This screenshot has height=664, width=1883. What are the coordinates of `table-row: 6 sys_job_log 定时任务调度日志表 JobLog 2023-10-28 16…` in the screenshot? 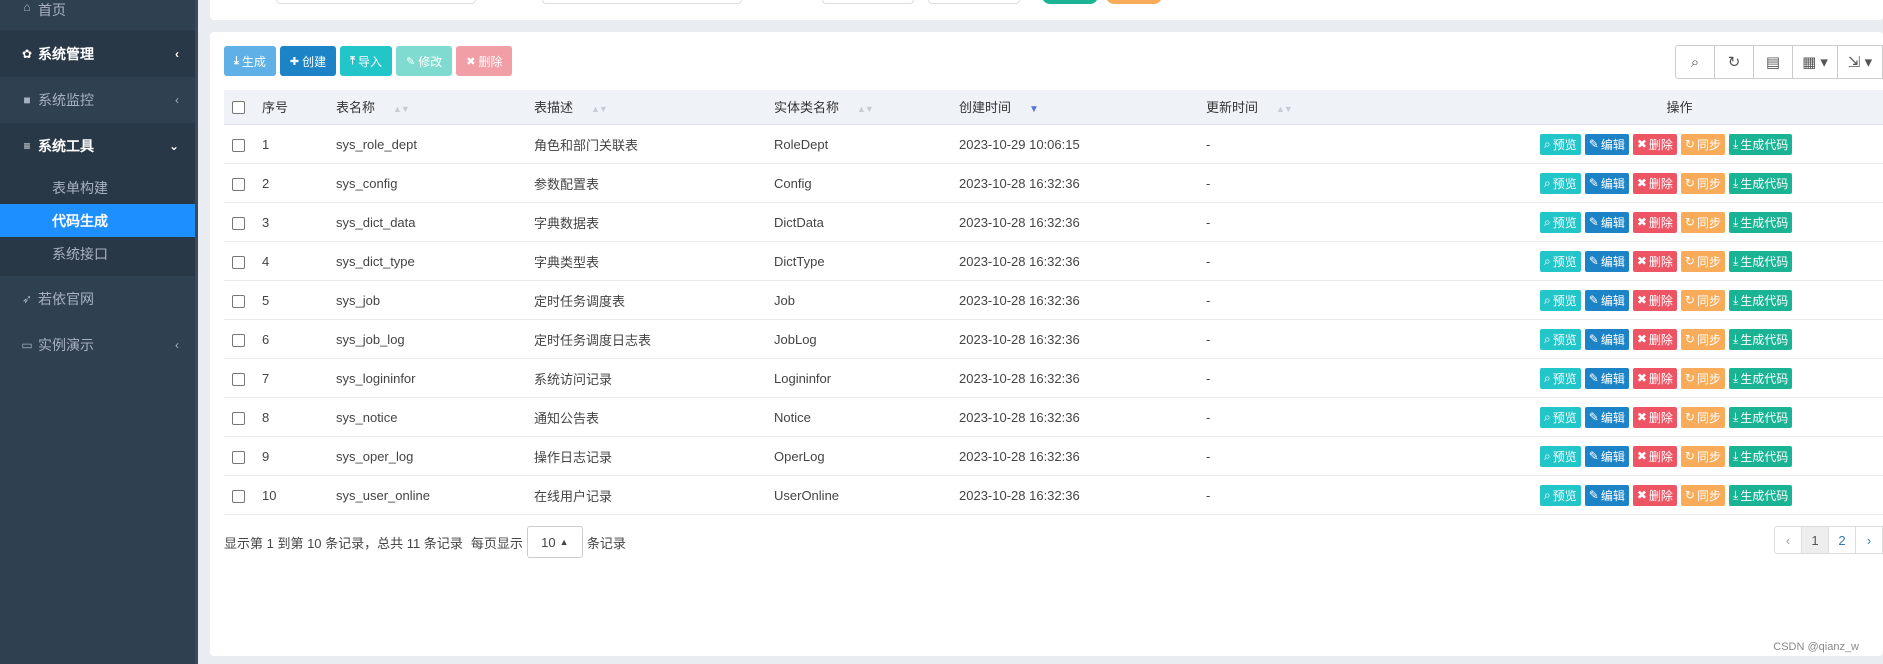 It's located at (1053, 339).